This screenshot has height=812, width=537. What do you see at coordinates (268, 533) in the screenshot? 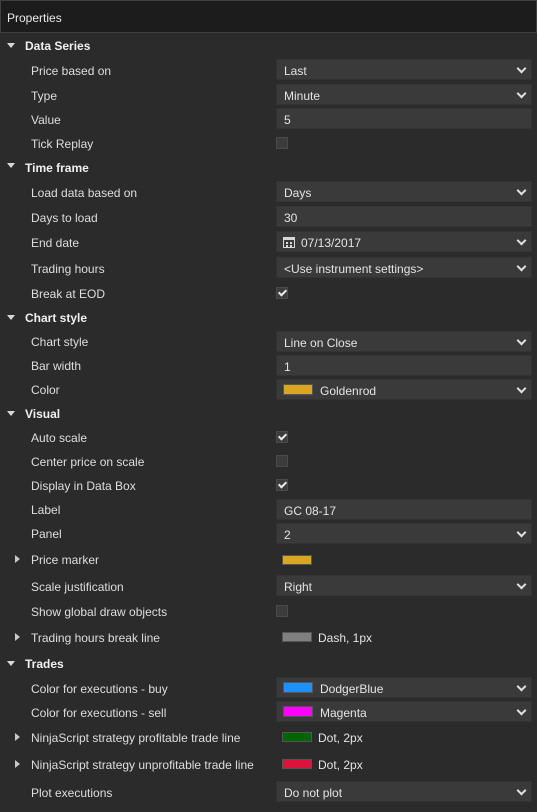
I see `property-panel: Panel 2` at bounding box center [268, 533].